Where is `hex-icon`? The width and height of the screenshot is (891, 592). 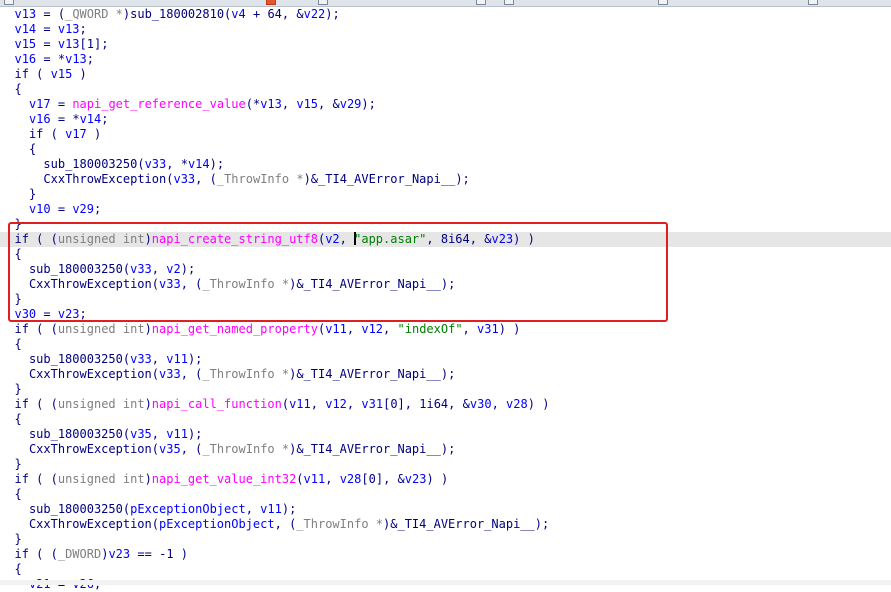
hex-icon is located at coordinates (481, 2).